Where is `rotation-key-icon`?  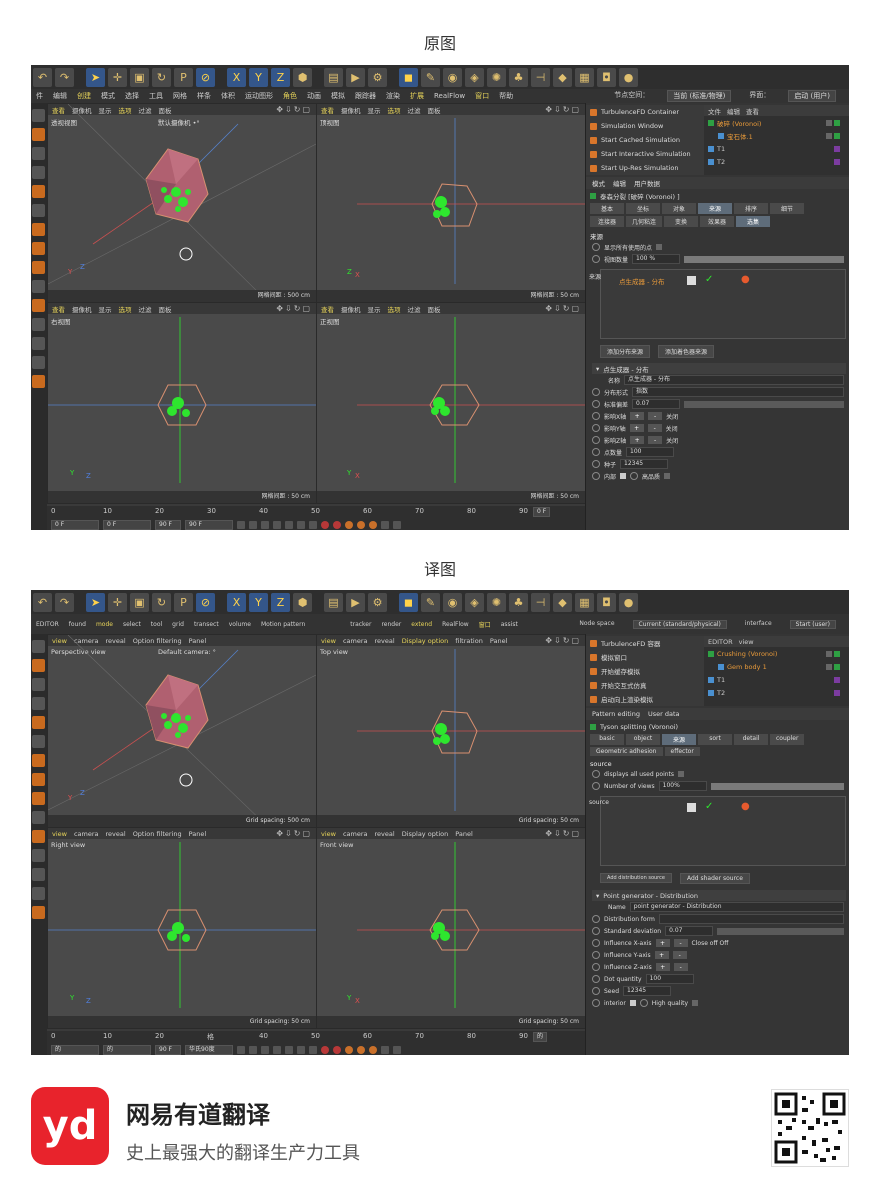 rotation-key-icon is located at coordinates (373, 524).